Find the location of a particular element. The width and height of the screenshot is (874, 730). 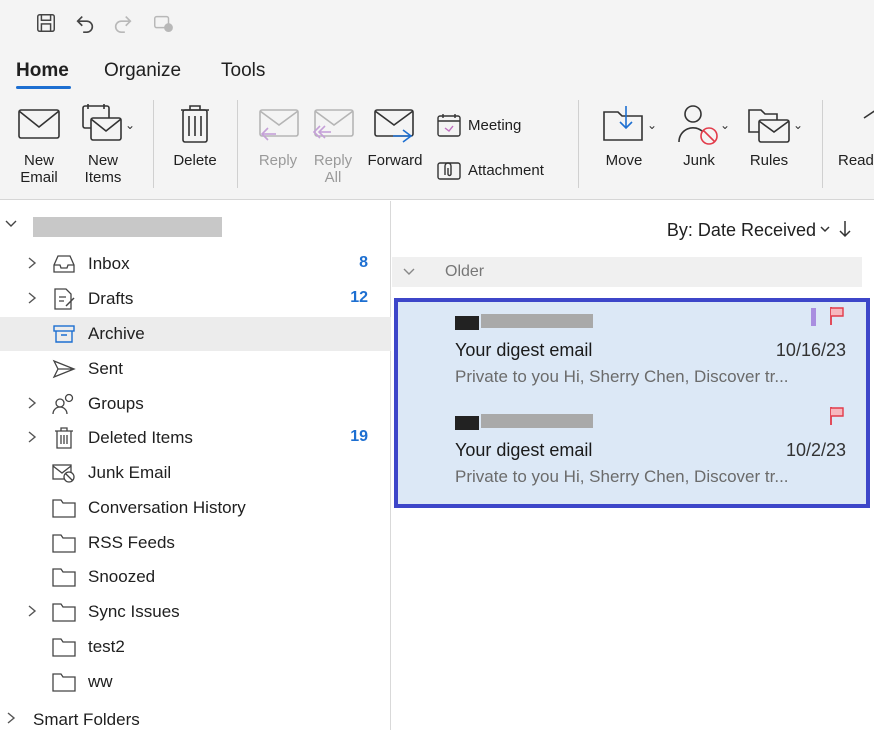

move-button: Move is located at coordinates (624, 135).